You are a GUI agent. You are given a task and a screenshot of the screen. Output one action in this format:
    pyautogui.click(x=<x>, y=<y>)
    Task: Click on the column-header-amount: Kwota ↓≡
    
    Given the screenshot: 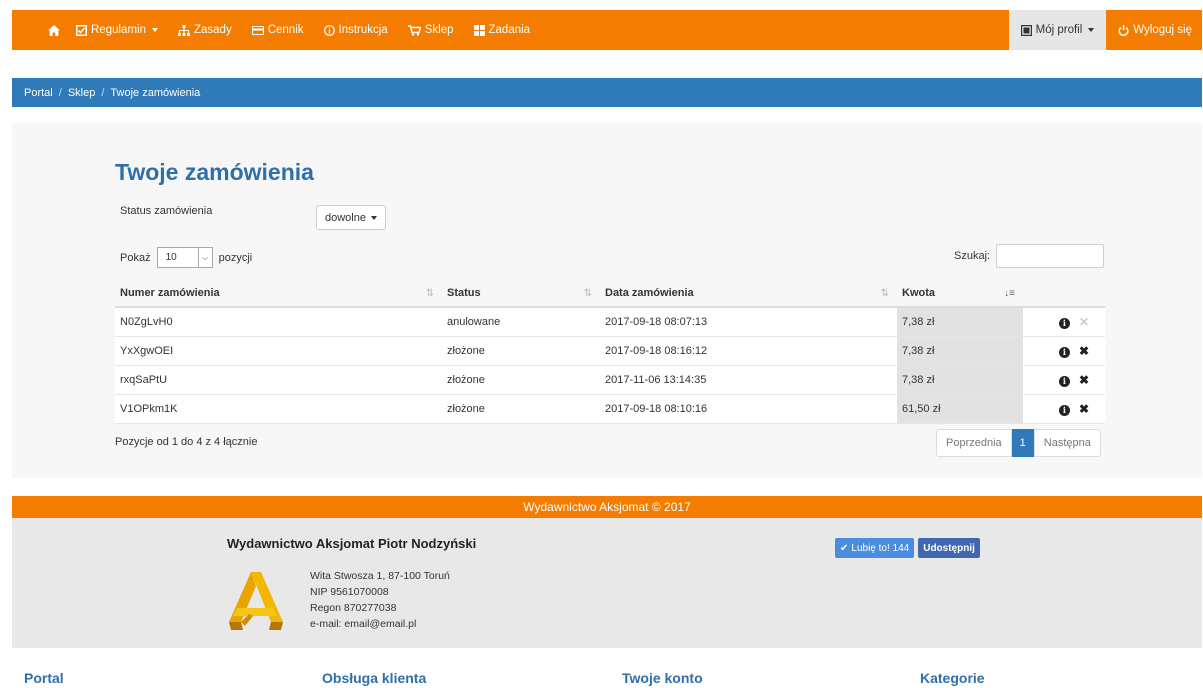 What is the action you would take?
    pyautogui.click(x=960, y=293)
    